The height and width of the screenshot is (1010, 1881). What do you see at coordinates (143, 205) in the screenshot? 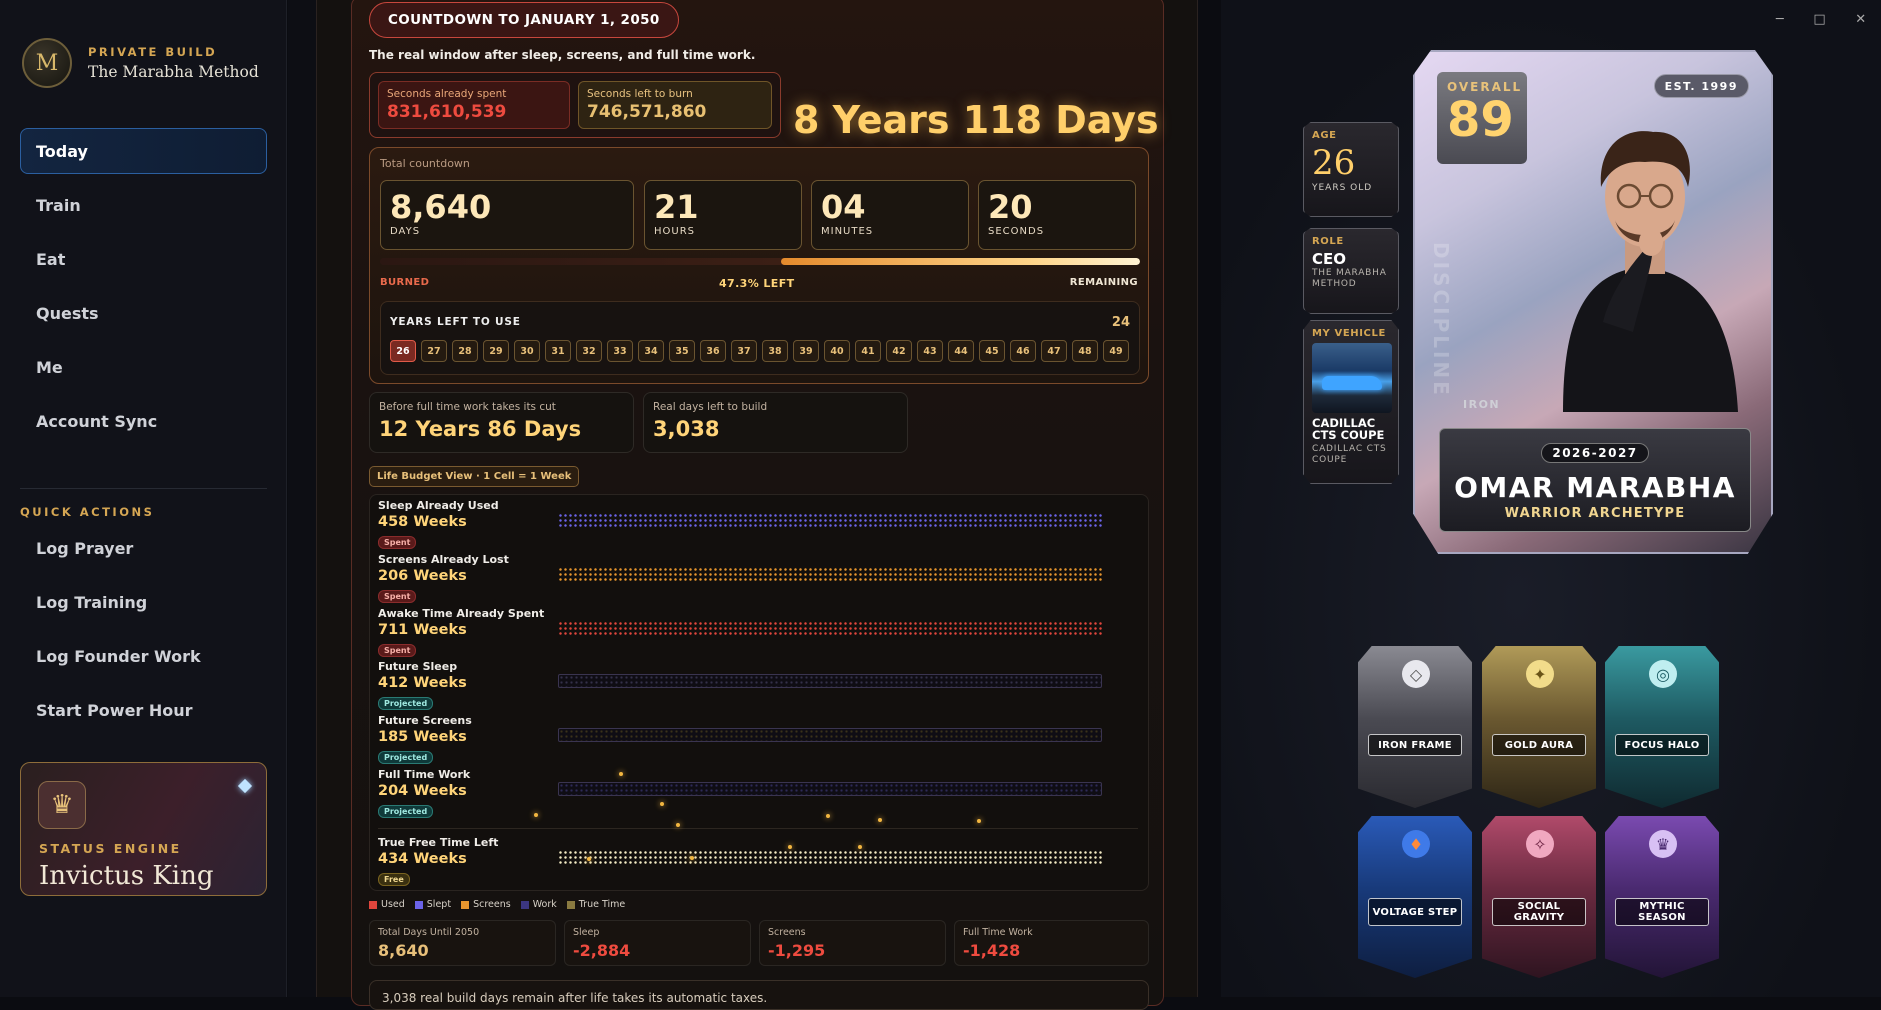
I see `nav-item-train: Train` at bounding box center [143, 205].